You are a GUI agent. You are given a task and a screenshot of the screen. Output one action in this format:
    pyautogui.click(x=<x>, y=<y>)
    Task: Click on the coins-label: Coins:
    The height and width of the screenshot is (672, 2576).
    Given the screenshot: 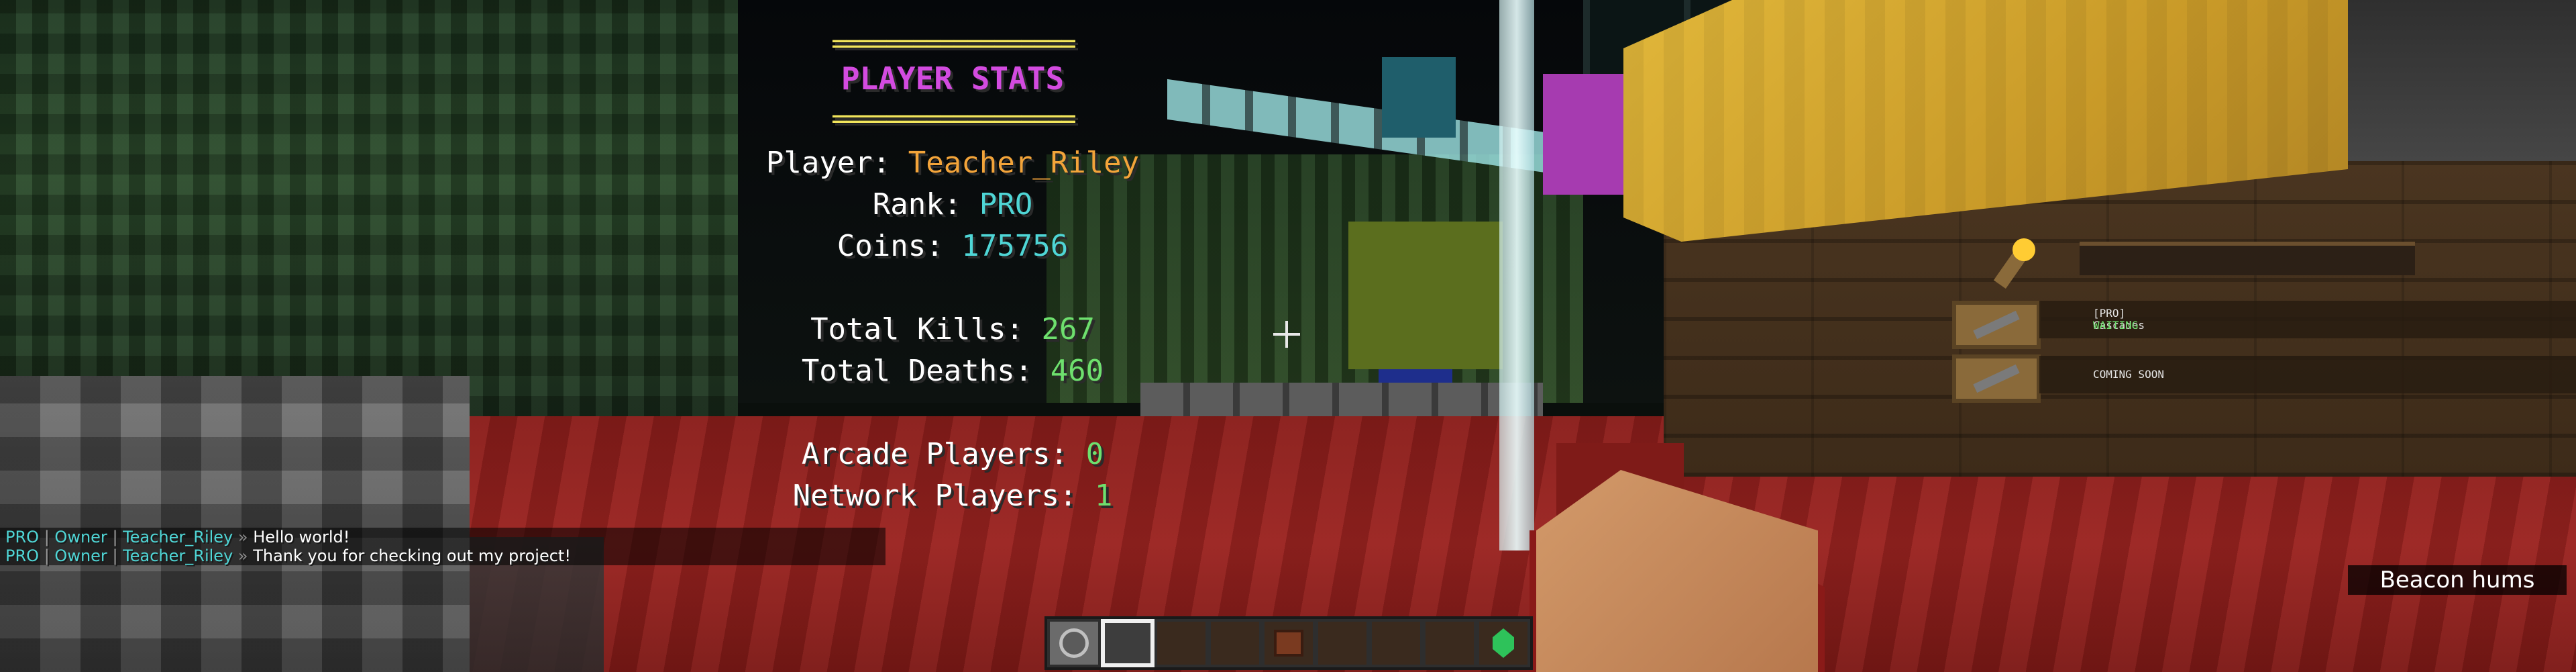 What is the action you would take?
    pyautogui.click(x=890, y=246)
    